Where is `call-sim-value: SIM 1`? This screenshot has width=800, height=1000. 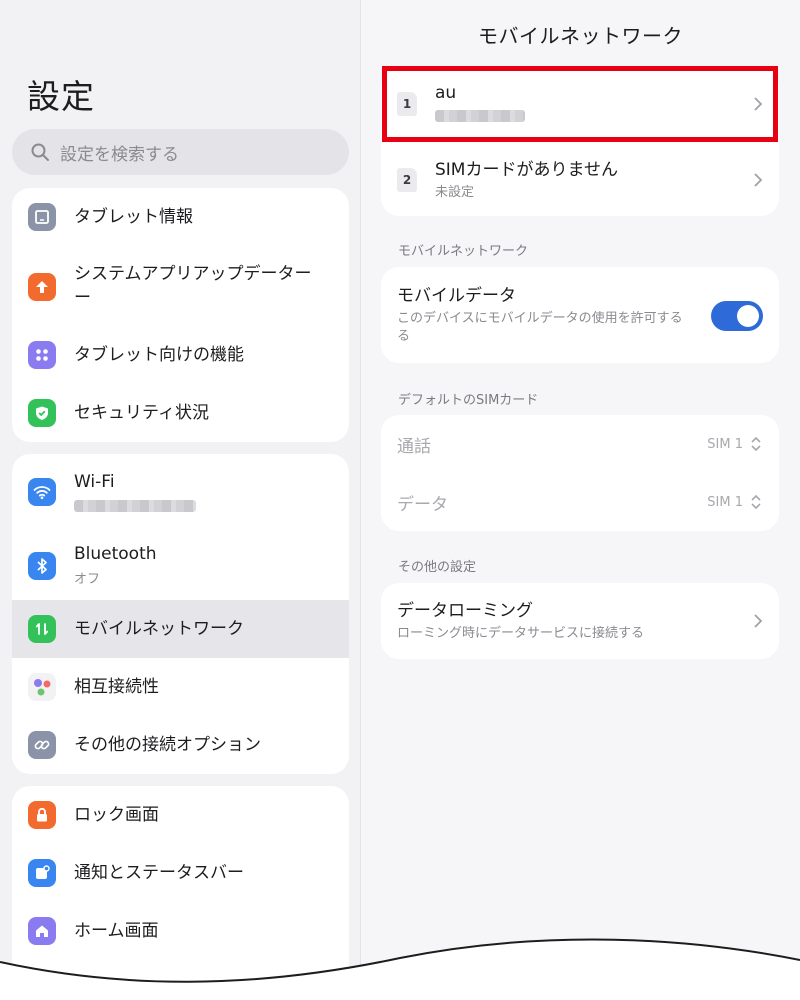
call-sim-value: SIM 1 is located at coordinates (725, 444).